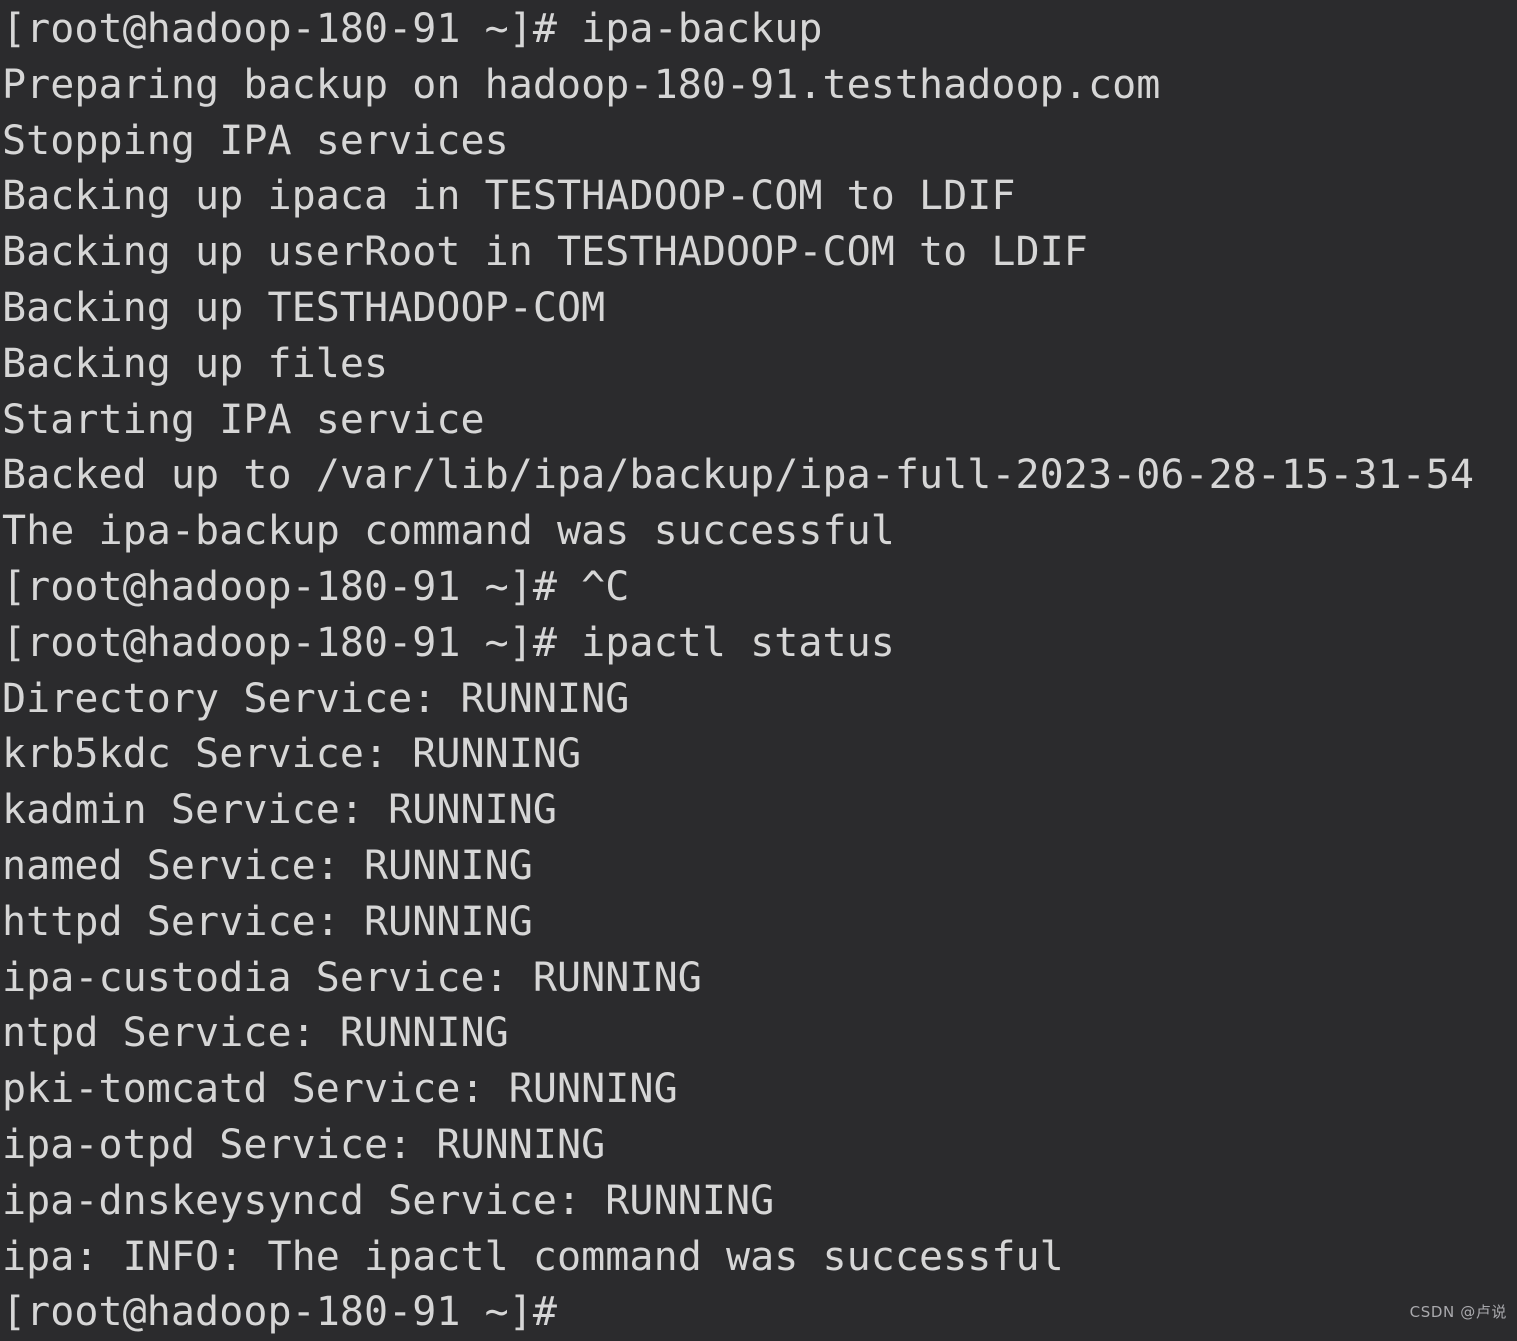 This screenshot has width=1517, height=1341. Describe the element at coordinates (352, 977) in the screenshot. I see `terminal-line: ipa-custodia Service: RUNNING` at that location.